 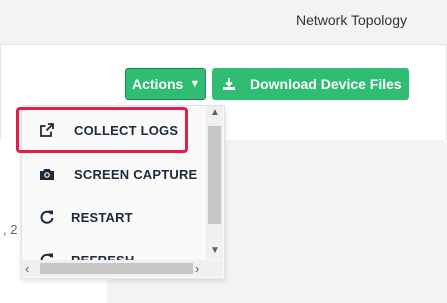 What do you see at coordinates (102, 217) in the screenshot?
I see `menu-item-label: RESTART` at bounding box center [102, 217].